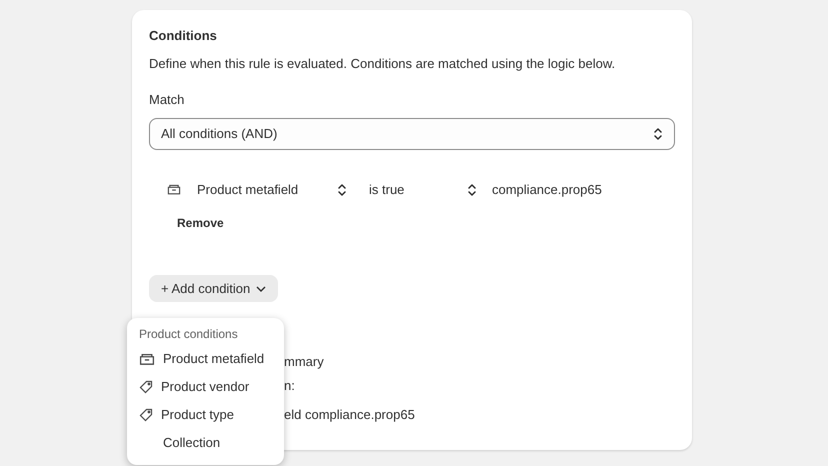 Image resolution: width=828 pixels, height=466 pixels. Describe the element at coordinates (350, 415) in the screenshot. I see `summary-text: eld compliance.prop65` at that location.